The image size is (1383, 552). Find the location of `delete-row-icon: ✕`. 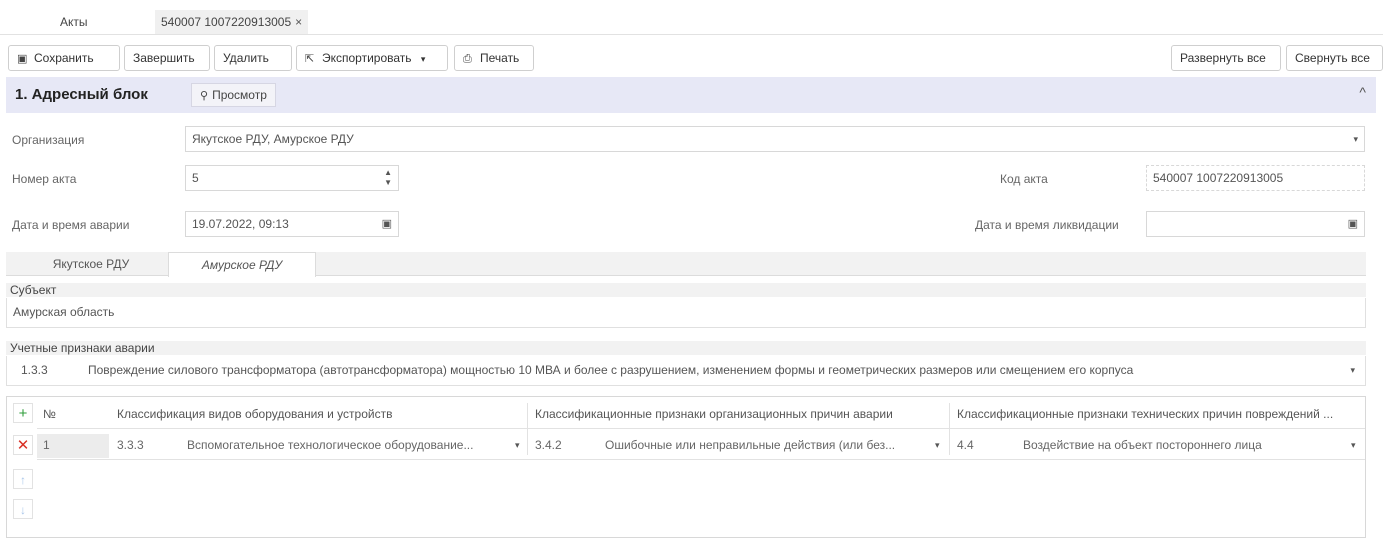

delete-row-icon: ✕ is located at coordinates (23, 445).